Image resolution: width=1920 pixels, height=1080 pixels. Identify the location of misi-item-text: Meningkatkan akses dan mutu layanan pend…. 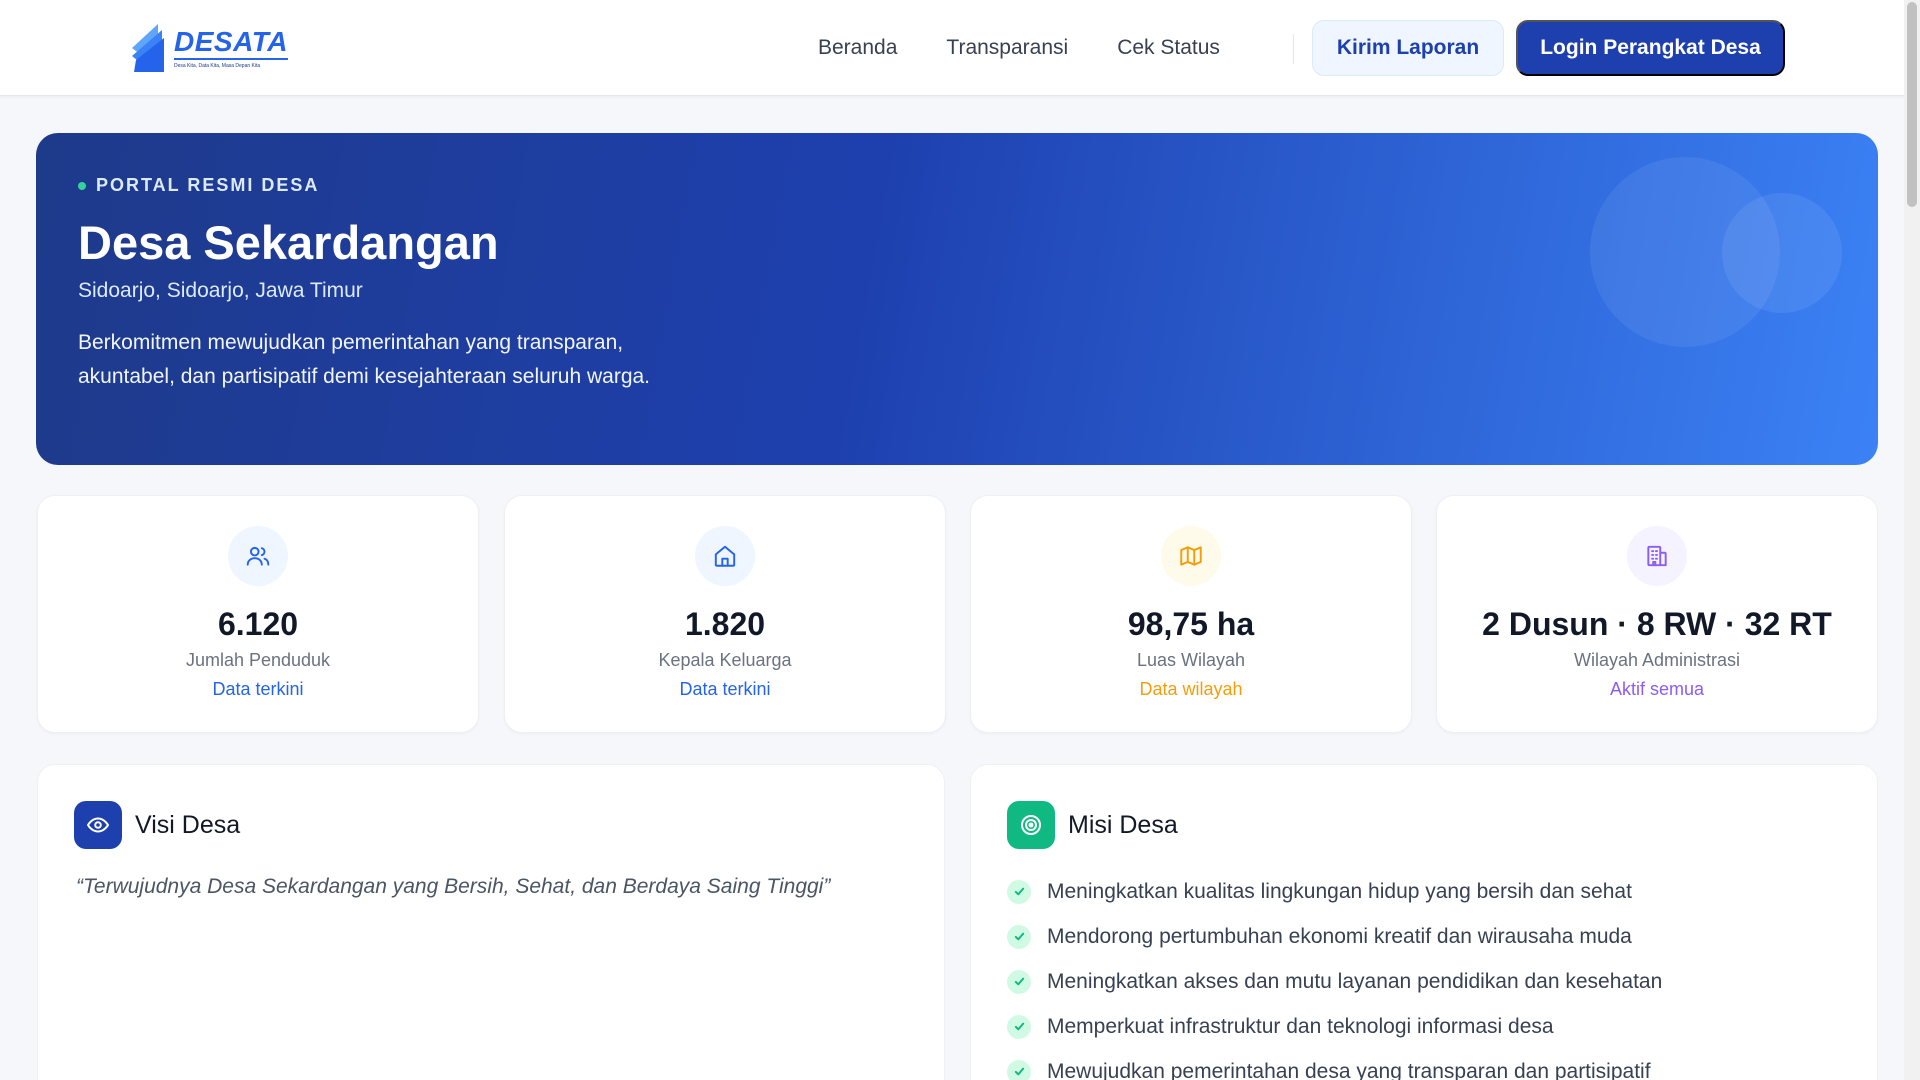
(1355, 981).